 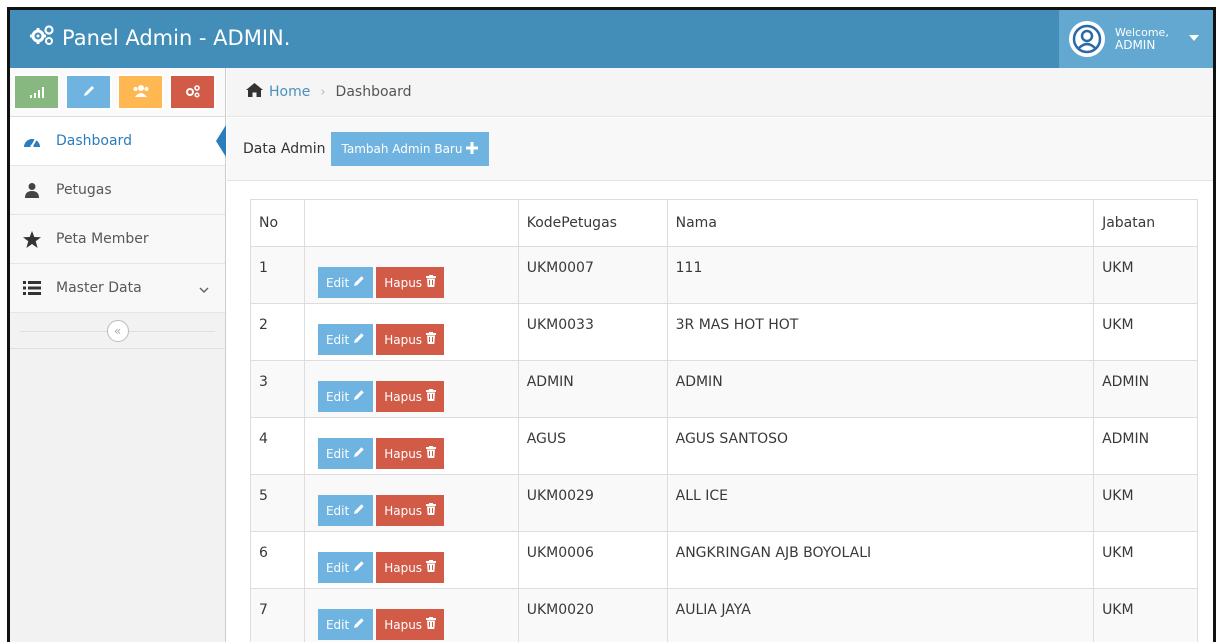 I want to click on brand: Panel Admin - ADMIN., so click(x=160, y=37).